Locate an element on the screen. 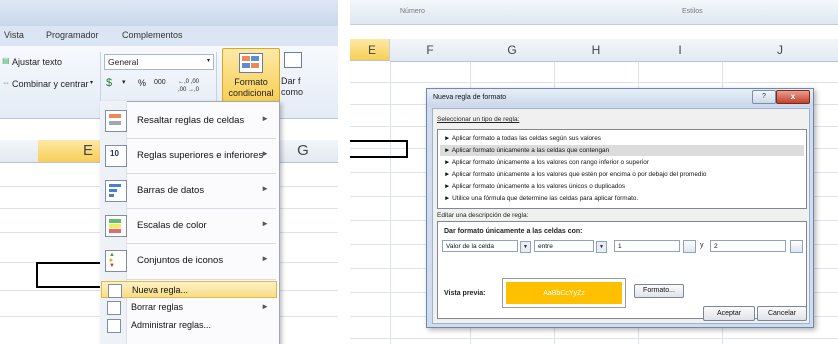 Image resolution: width=838 pixels, height=344 pixels. accept-button: Aceptar is located at coordinates (729, 313).